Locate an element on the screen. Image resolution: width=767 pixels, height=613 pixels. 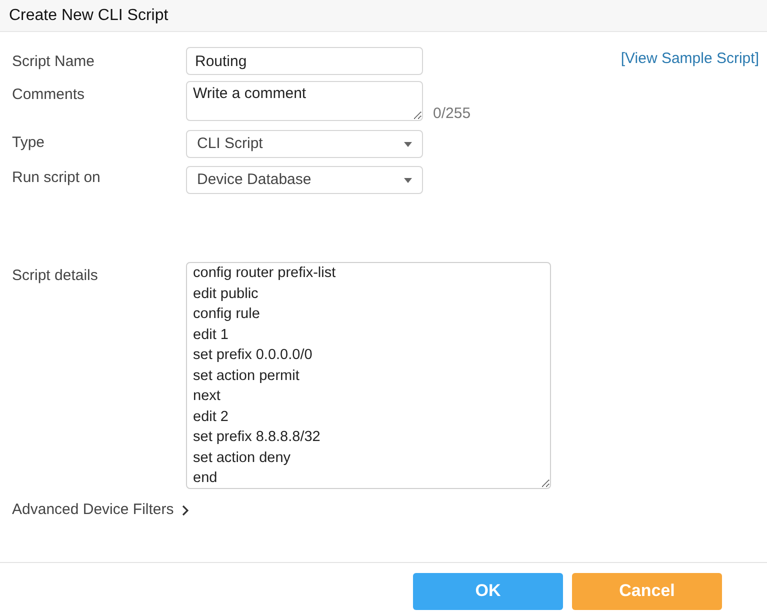
field-label: Type is located at coordinates (29, 142).